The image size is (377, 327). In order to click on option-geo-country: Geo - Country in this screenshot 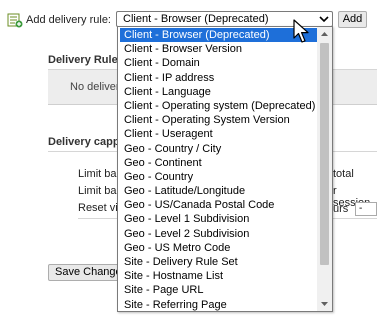, I will do `click(218, 177)`.